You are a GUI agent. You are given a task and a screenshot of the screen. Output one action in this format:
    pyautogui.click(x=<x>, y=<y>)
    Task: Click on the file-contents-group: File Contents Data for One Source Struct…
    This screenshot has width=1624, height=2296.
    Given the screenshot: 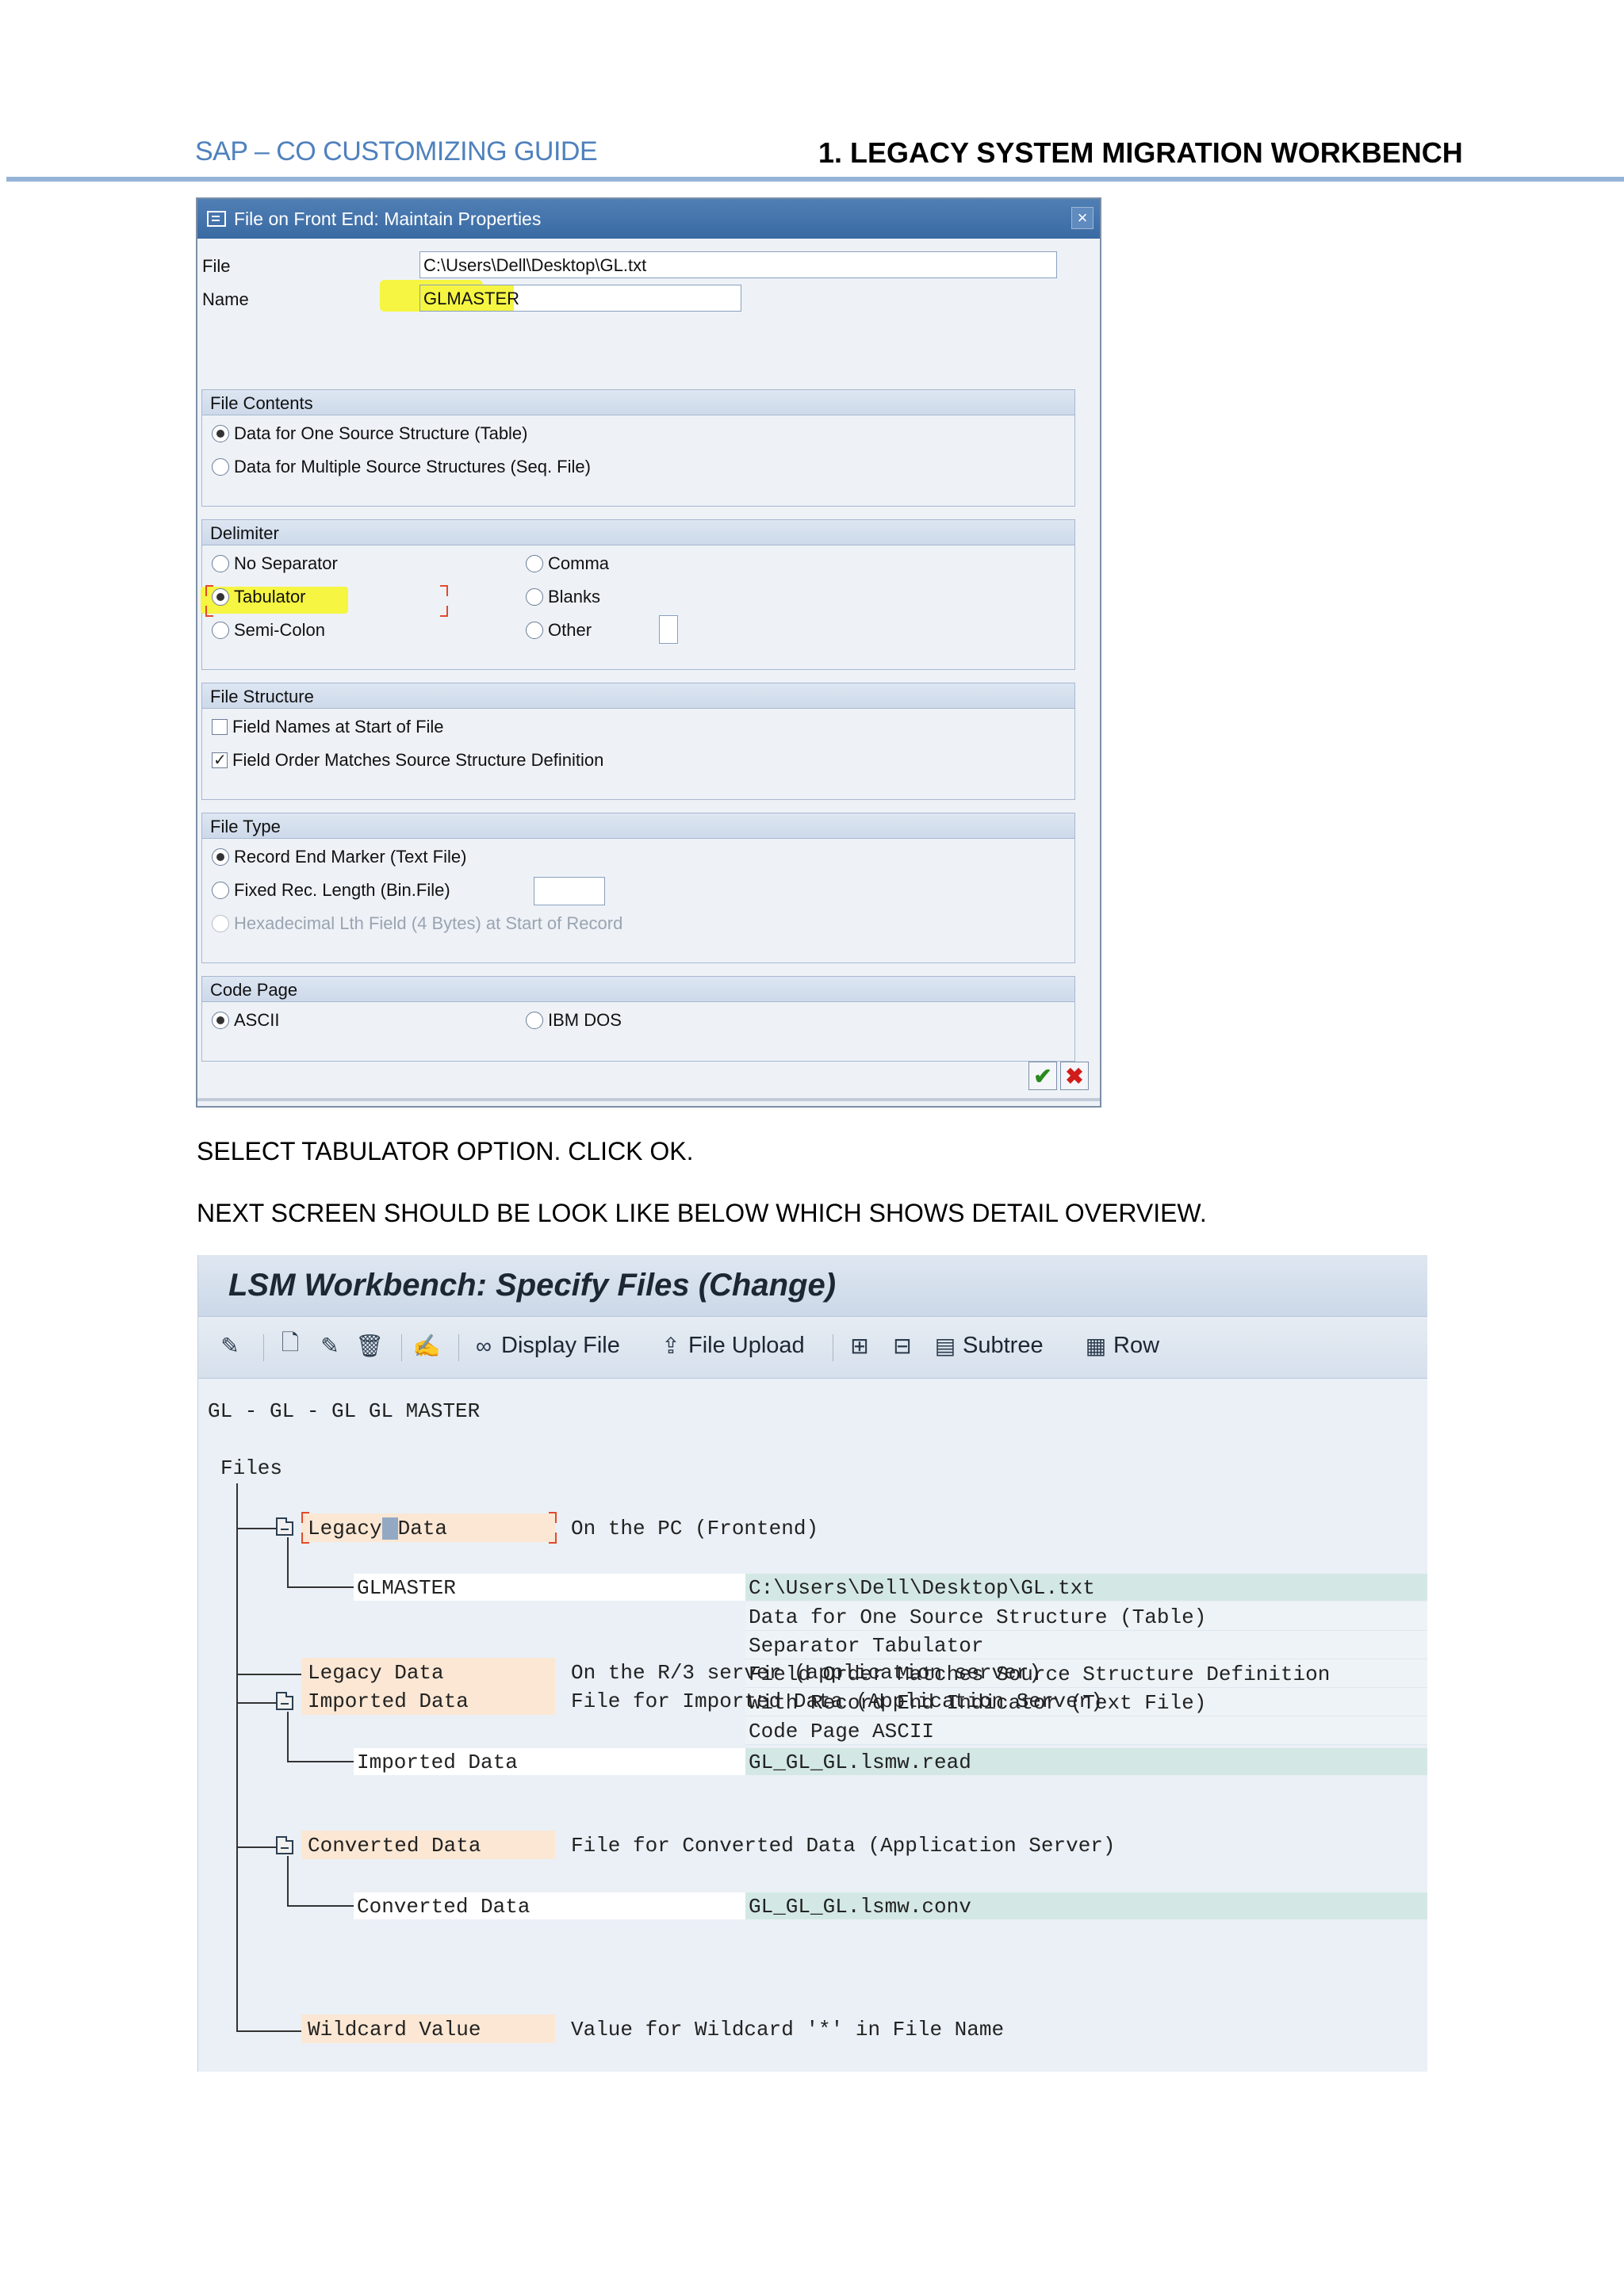 What is the action you would take?
    pyautogui.click(x=638, y=448)
    